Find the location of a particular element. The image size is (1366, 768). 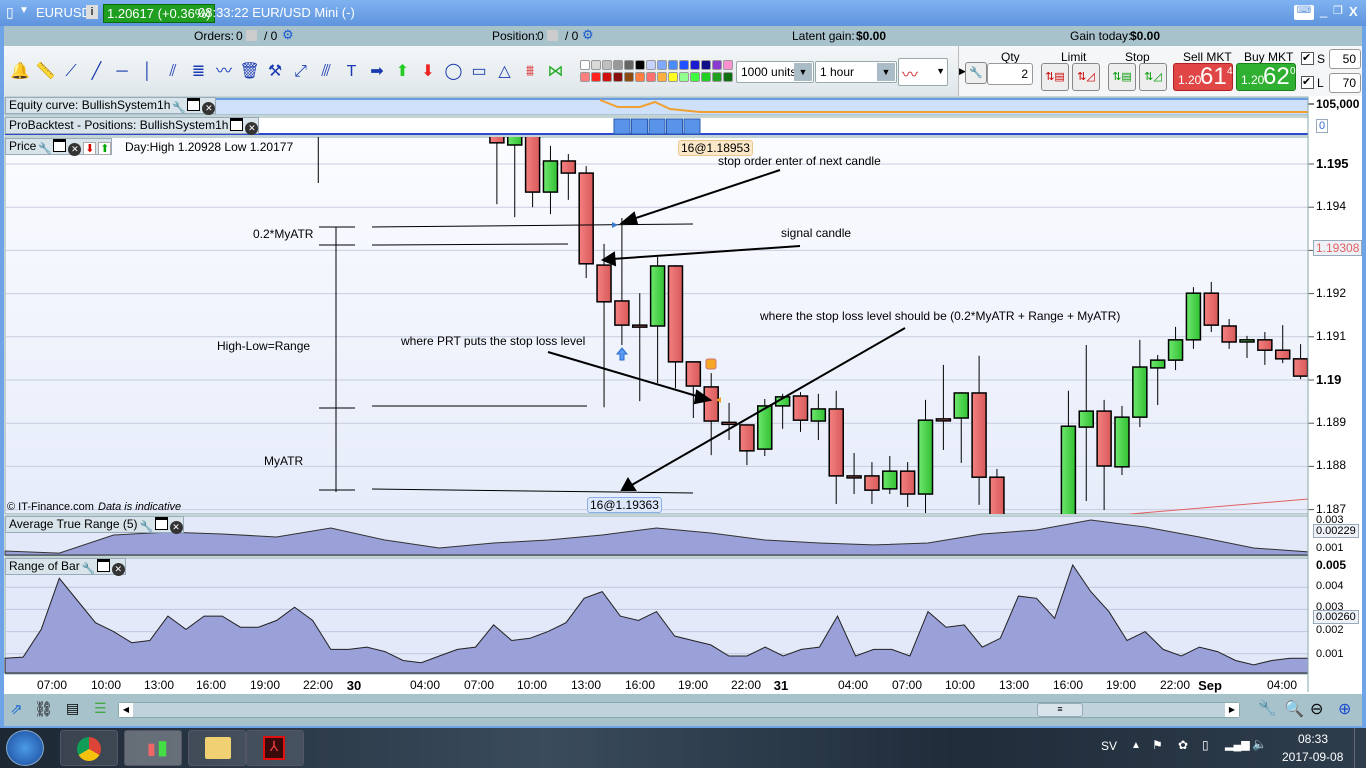

time-axis-label: 30 is located at coordinates (354, 685).